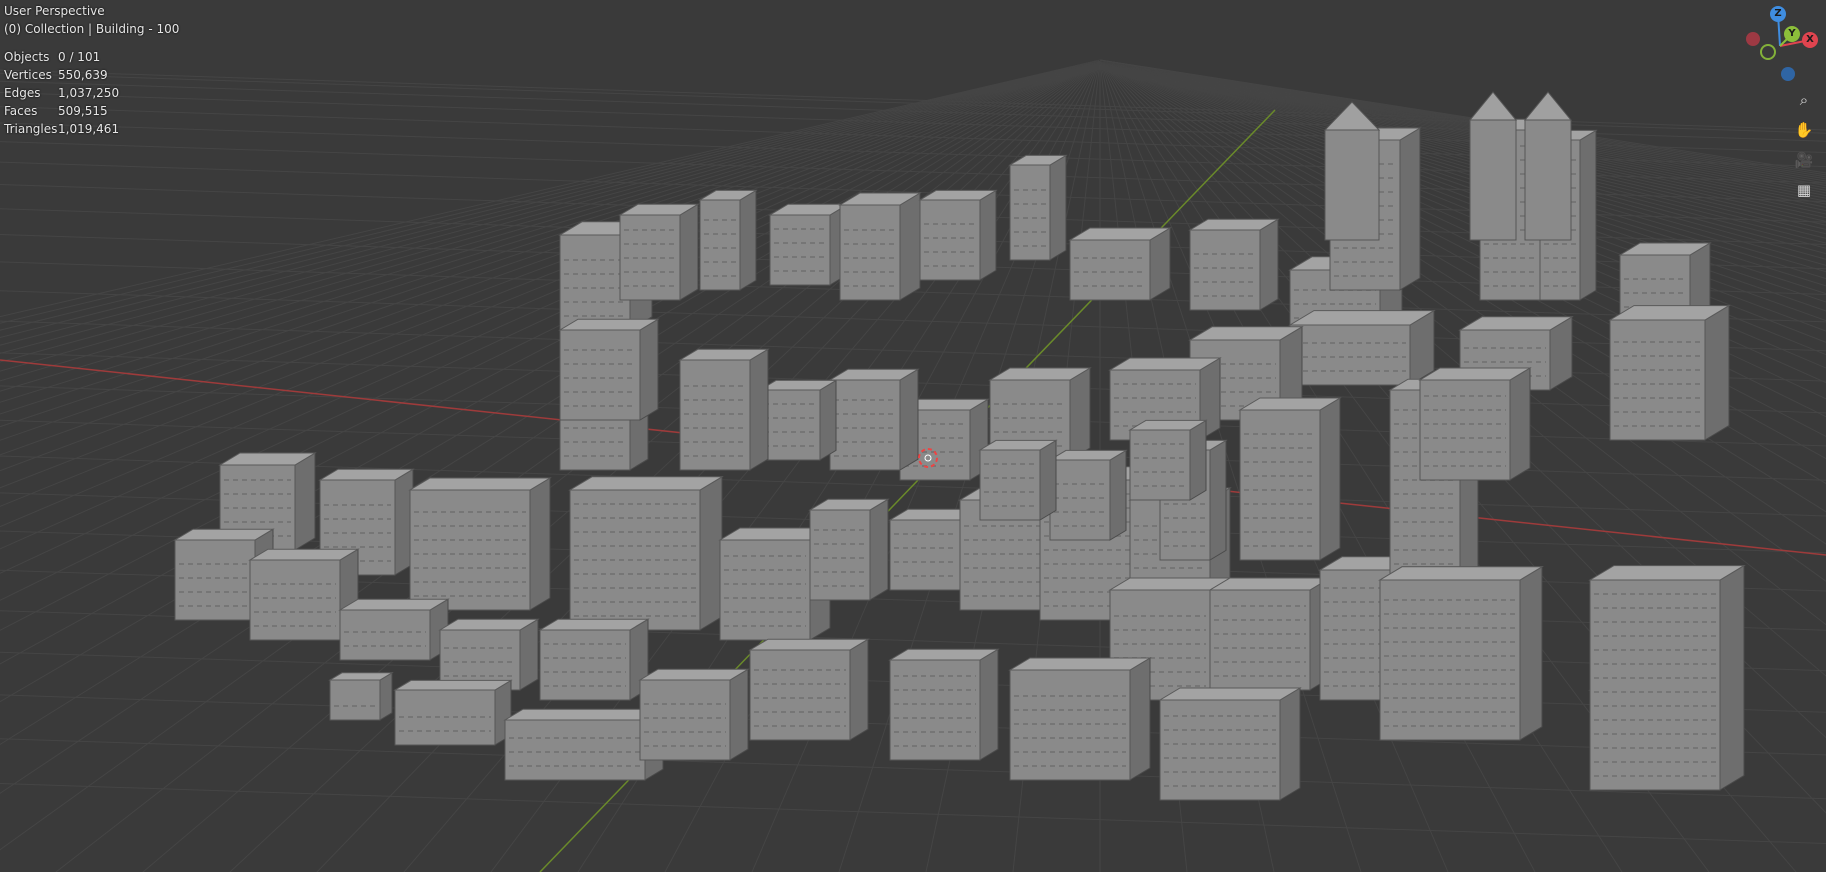 The image size is (1826, 872). What do you see at coordinates (1810, 40) in the screenshot?
I see `gizmo-x-axis: X` at bounding box center [1810, 40].